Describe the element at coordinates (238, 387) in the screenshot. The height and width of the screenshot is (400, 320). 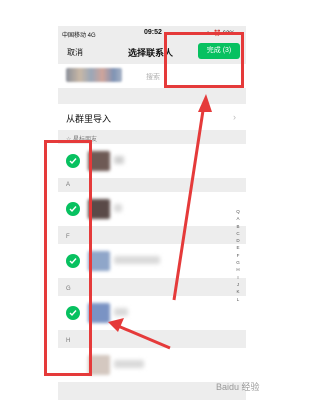
I see `watermark: Baidu 经验` at that location.